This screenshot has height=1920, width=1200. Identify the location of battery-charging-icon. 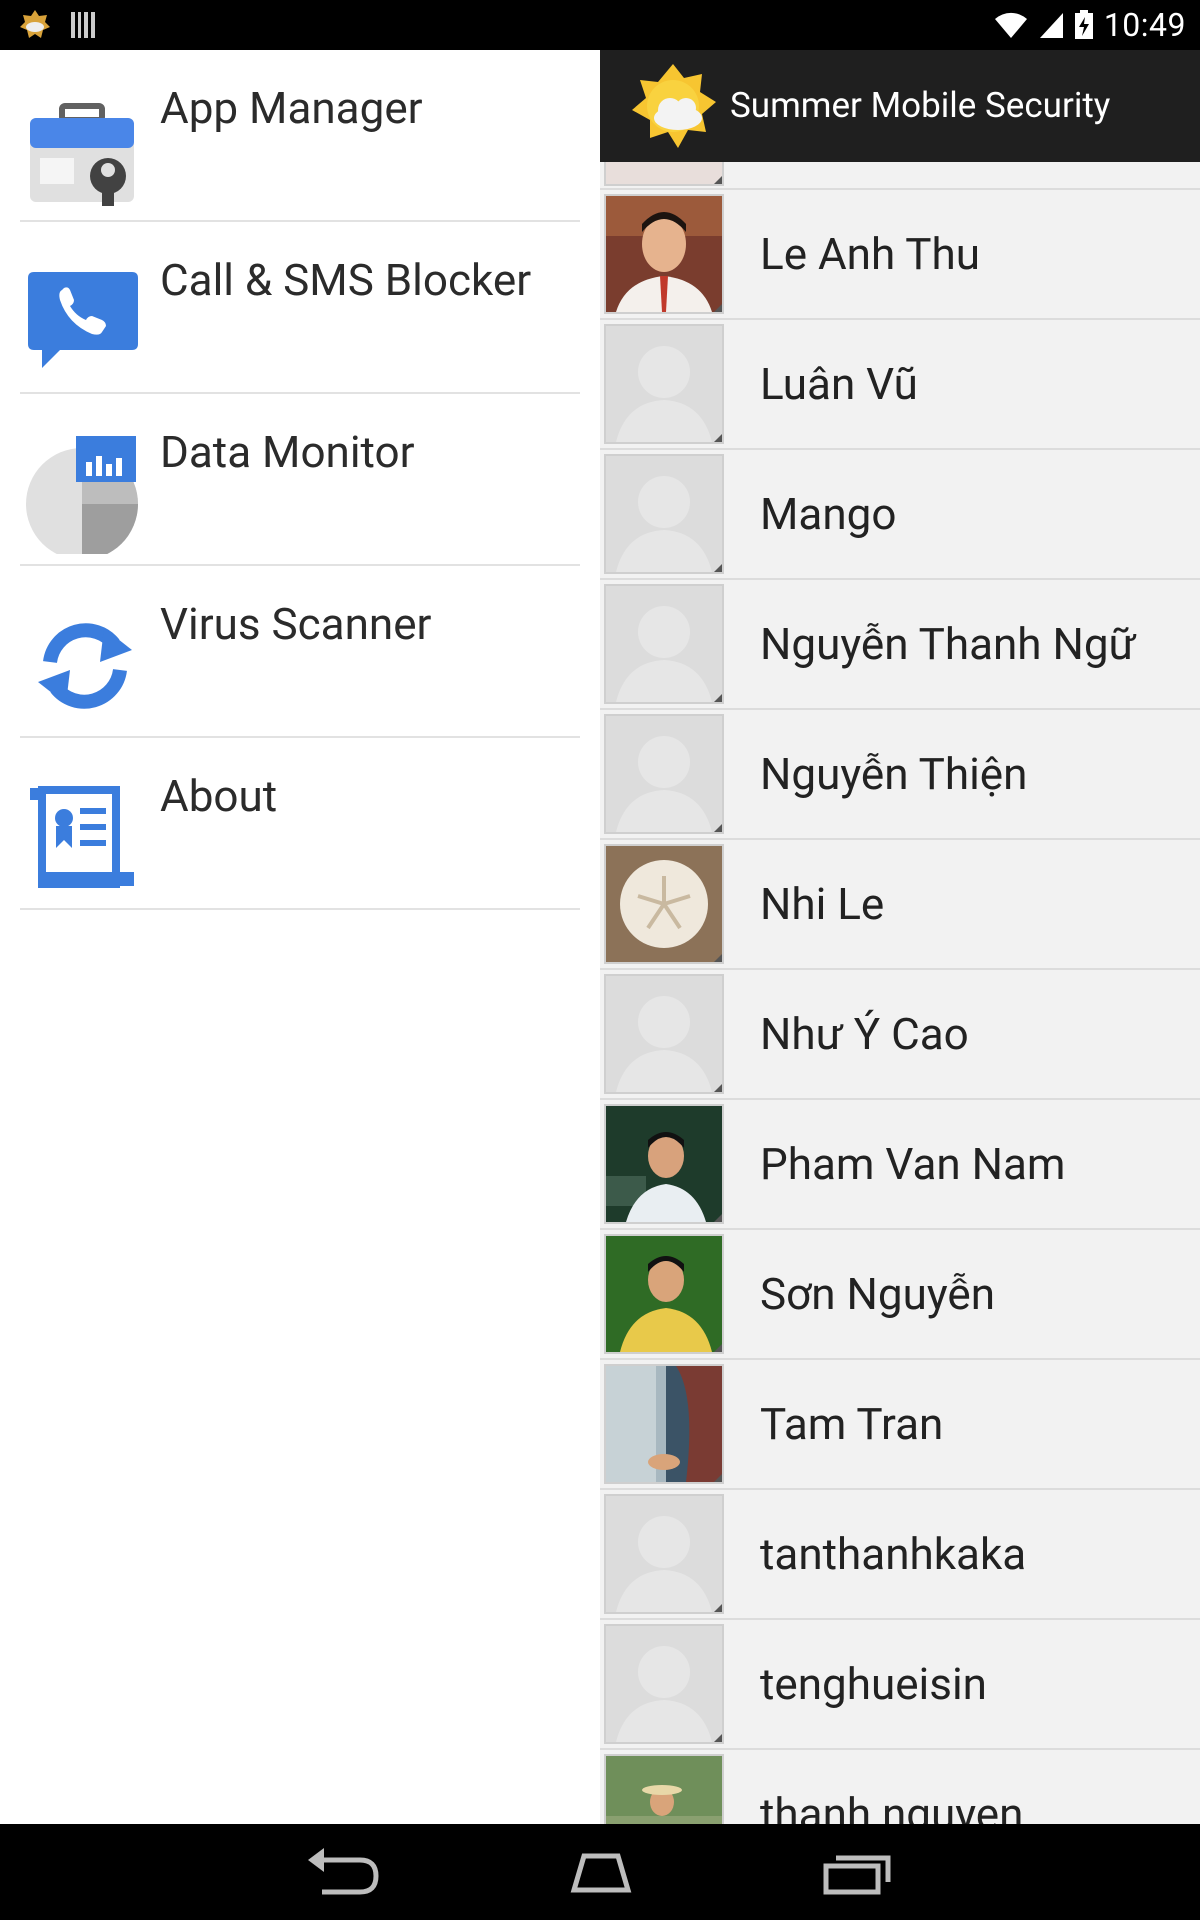
(1083, 24).